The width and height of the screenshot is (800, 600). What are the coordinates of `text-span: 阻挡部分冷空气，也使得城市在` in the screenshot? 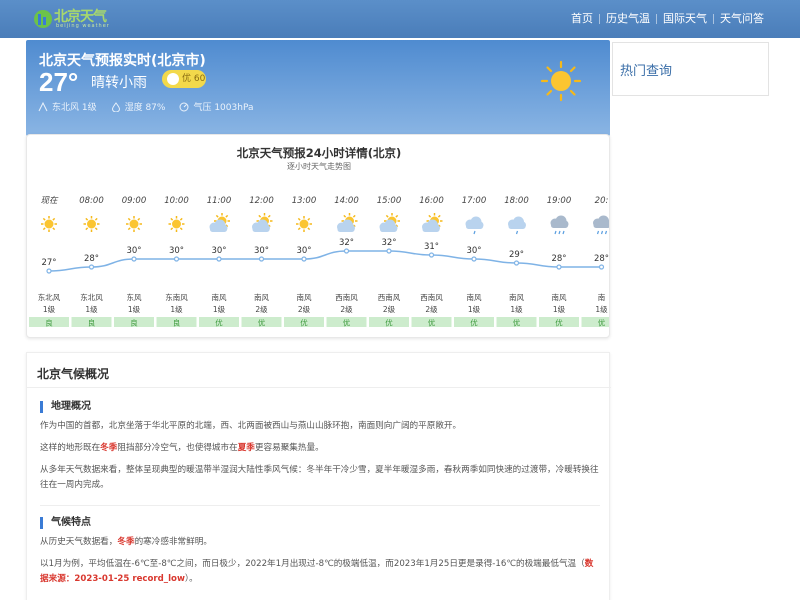 It's located at (177, 448).